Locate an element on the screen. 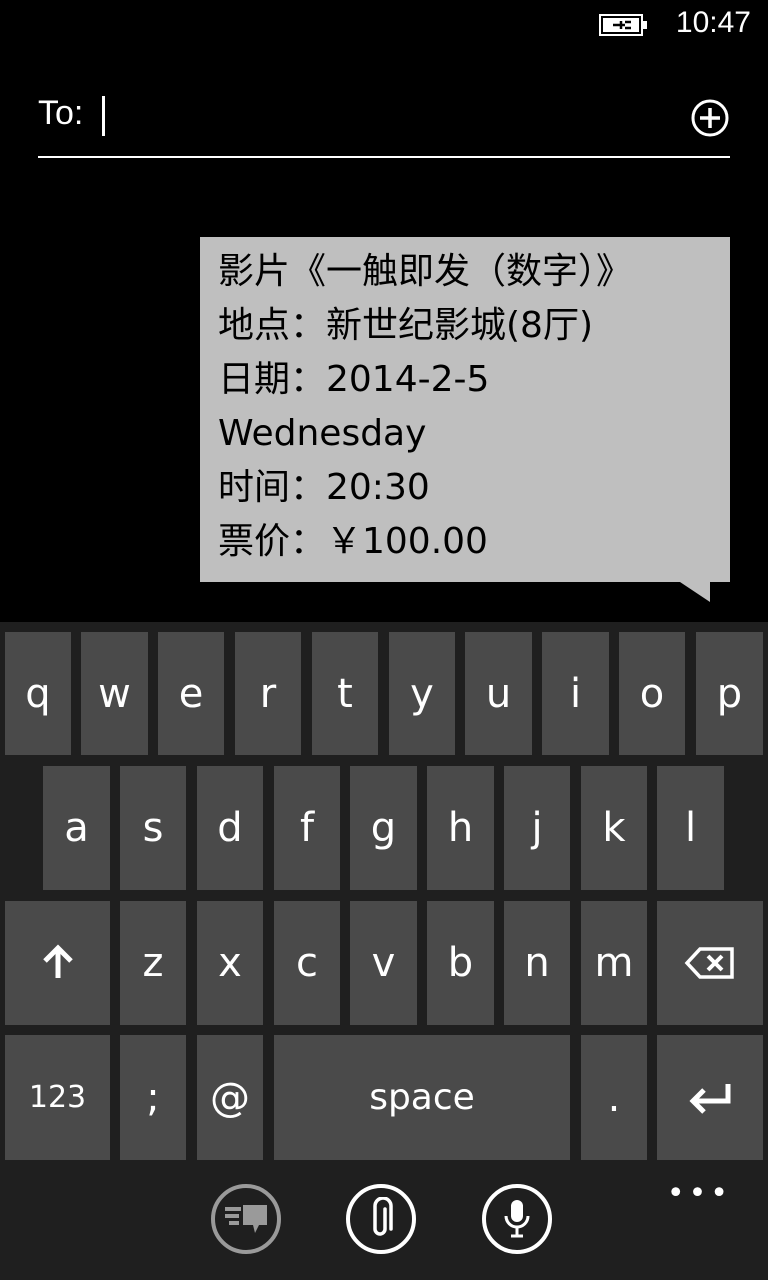  enter-key is located at coordinates (710, 1097).